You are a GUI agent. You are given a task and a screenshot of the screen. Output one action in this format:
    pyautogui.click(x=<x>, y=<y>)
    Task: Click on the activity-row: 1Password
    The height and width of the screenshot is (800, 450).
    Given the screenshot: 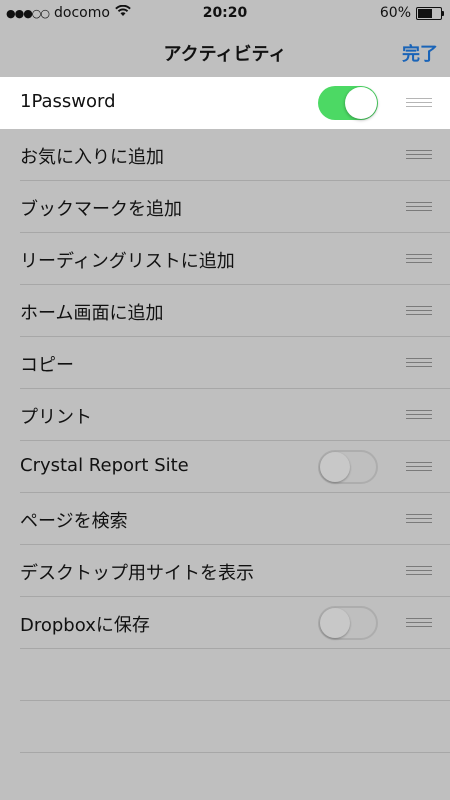 What is the action you would take?
    pyautogui.click(x=225, y=103)
    